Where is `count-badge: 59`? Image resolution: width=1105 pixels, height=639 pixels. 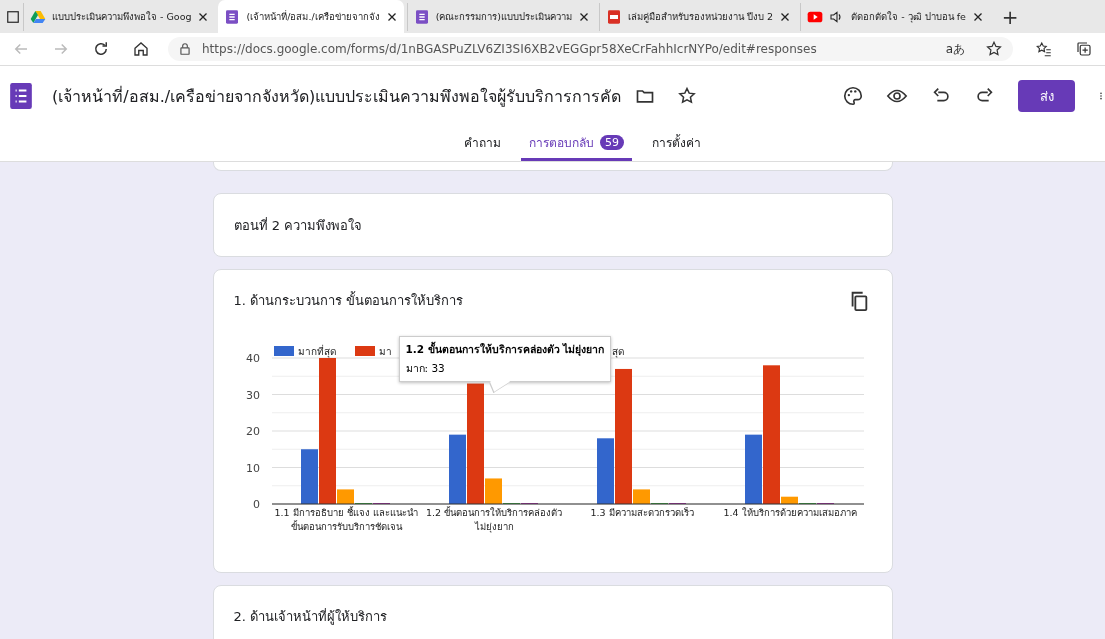 count-badge: 59 is located at coordinates (612, 142).